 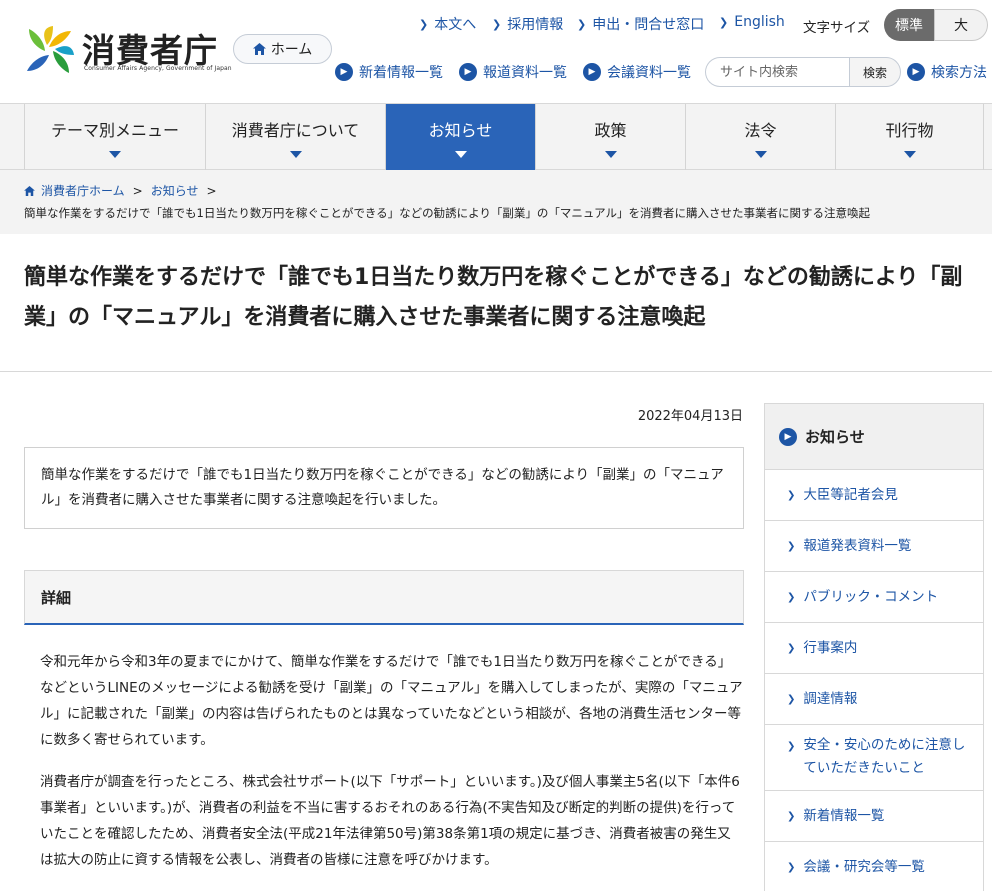 I want to click on search-button: 検索, so click(x=875, y=72).